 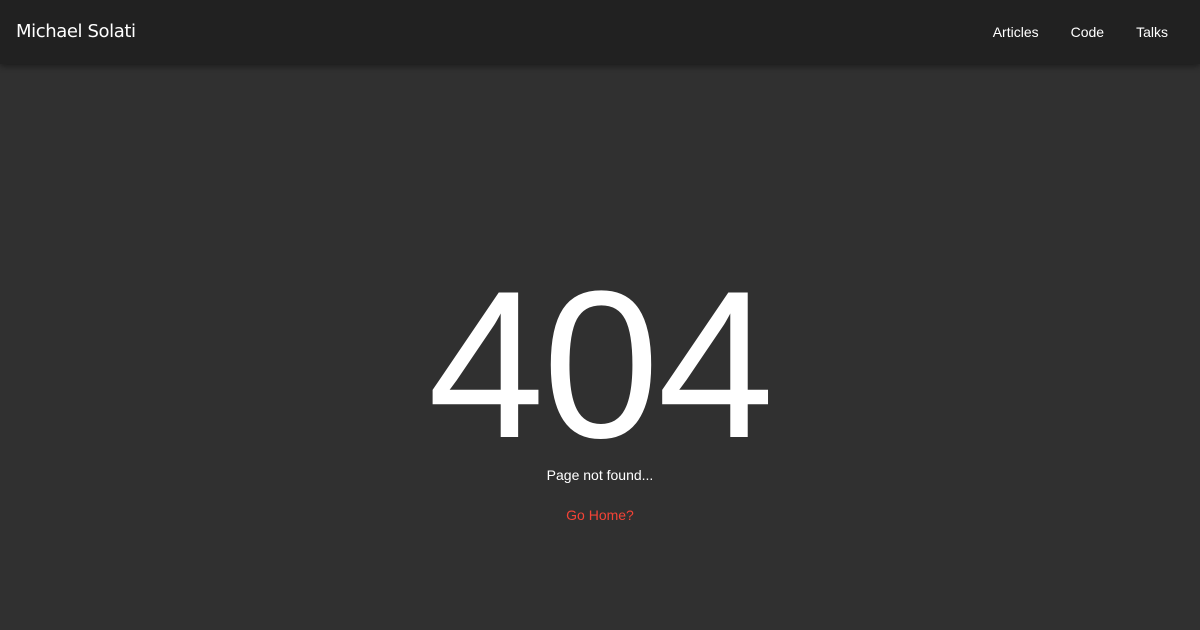 What do you see at coordinates (1087, 32) in the screenshot?
I see `nav-link-code: Code` at bounding box center [1087, 32].